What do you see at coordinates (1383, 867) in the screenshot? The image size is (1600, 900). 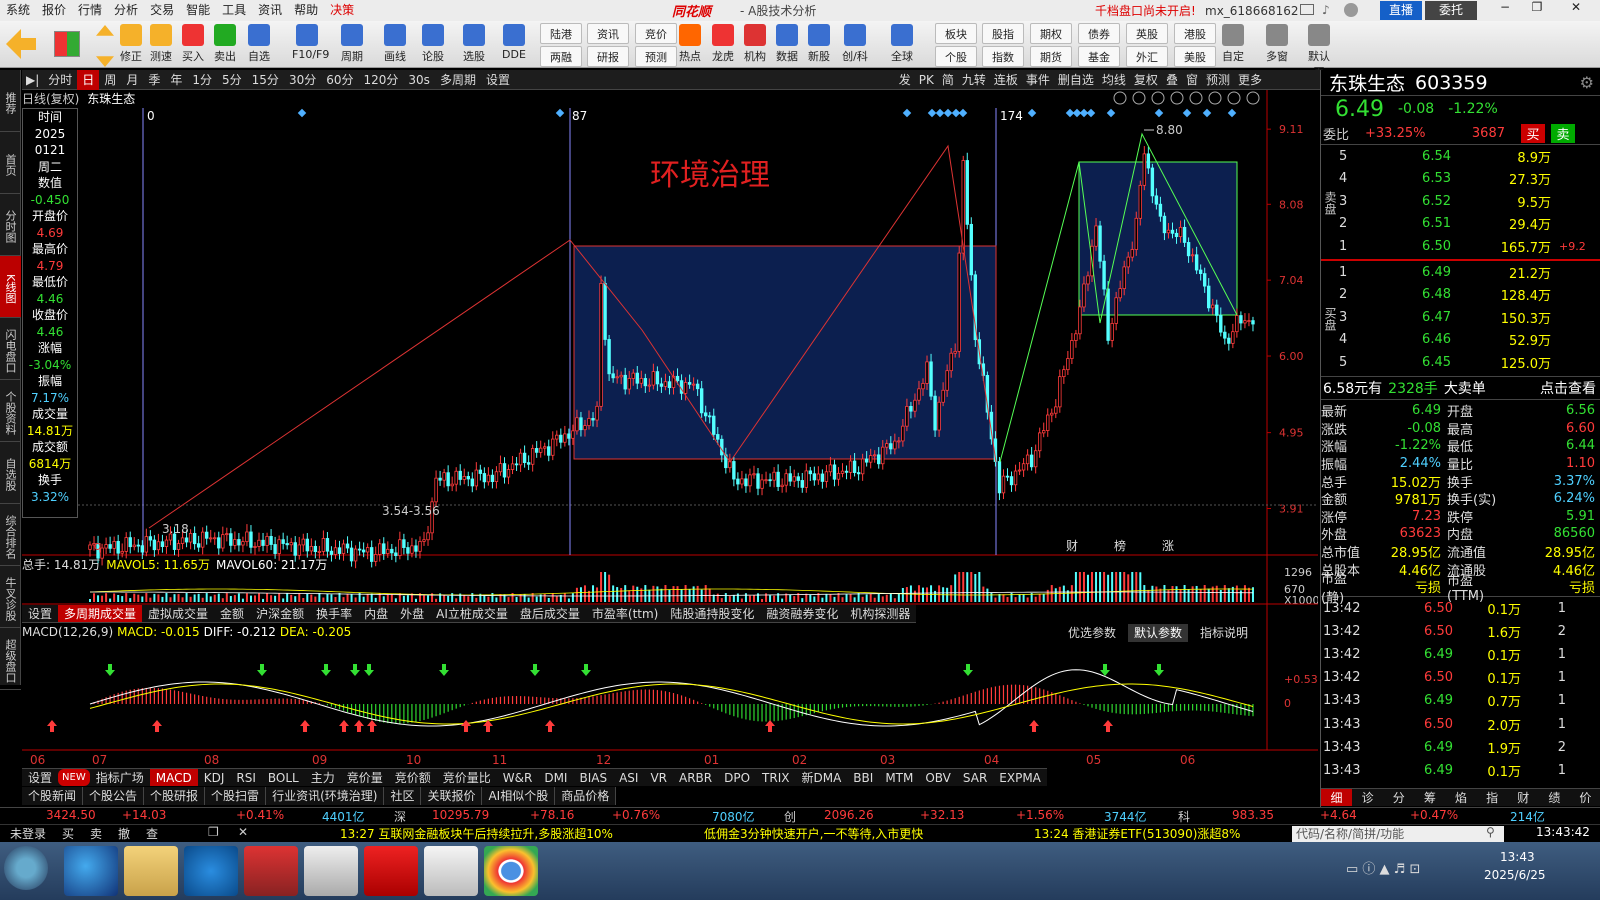 I see `tray-icons: ▭ ⓘ ▲ ♬ ⊡` at bounding box center [1383, 867].